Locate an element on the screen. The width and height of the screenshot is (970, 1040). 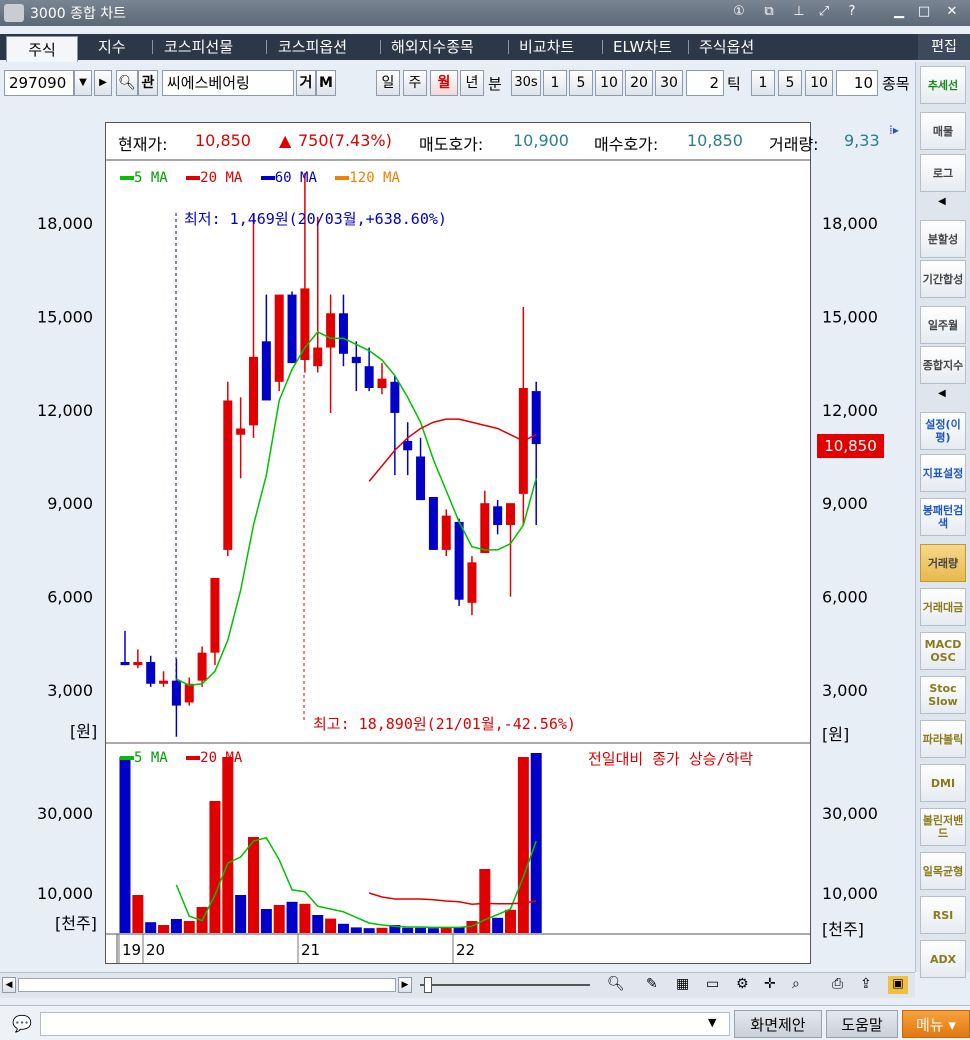
help-button: 도움말 is located at coordinates (862, 1024).